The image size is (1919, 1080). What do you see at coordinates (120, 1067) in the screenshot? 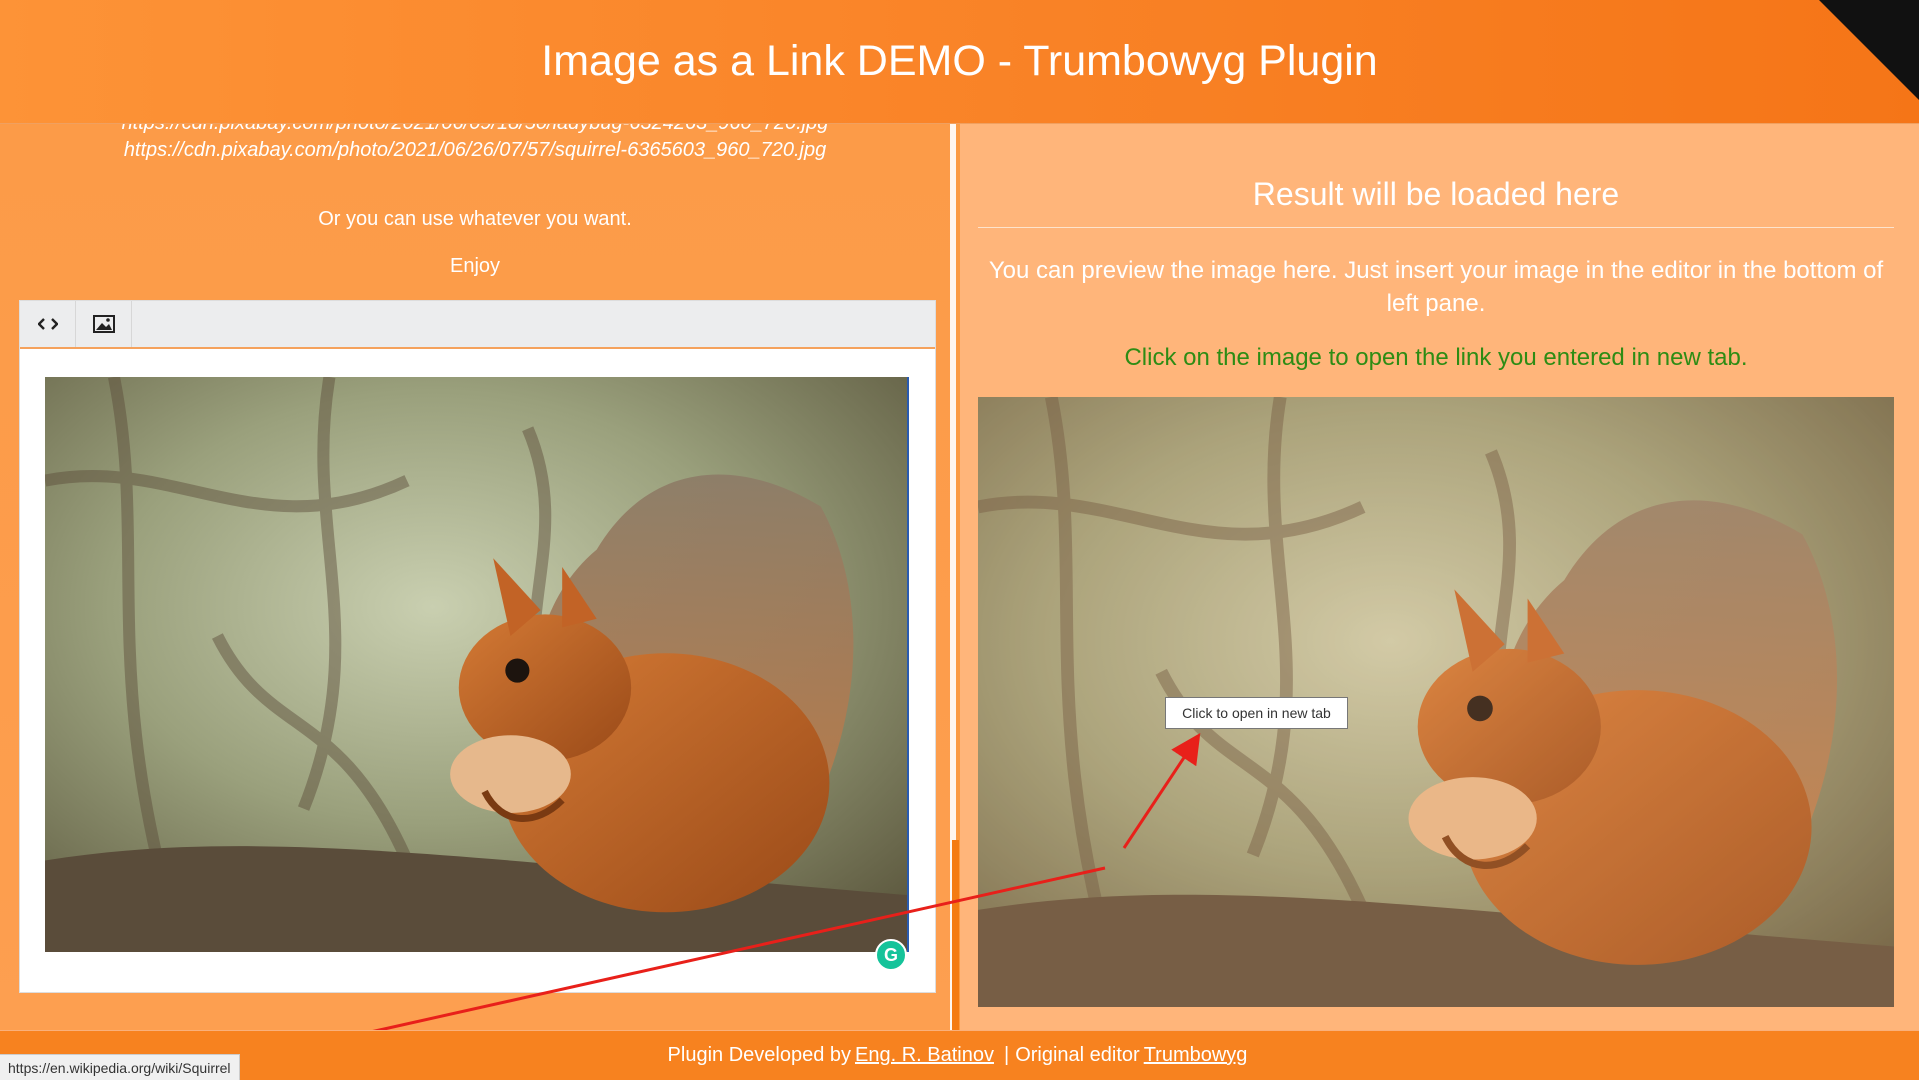
I see `browser-status-url: https://en.wikipedia.org/wiki/Squirrel` at bounding box center [120, 1067].